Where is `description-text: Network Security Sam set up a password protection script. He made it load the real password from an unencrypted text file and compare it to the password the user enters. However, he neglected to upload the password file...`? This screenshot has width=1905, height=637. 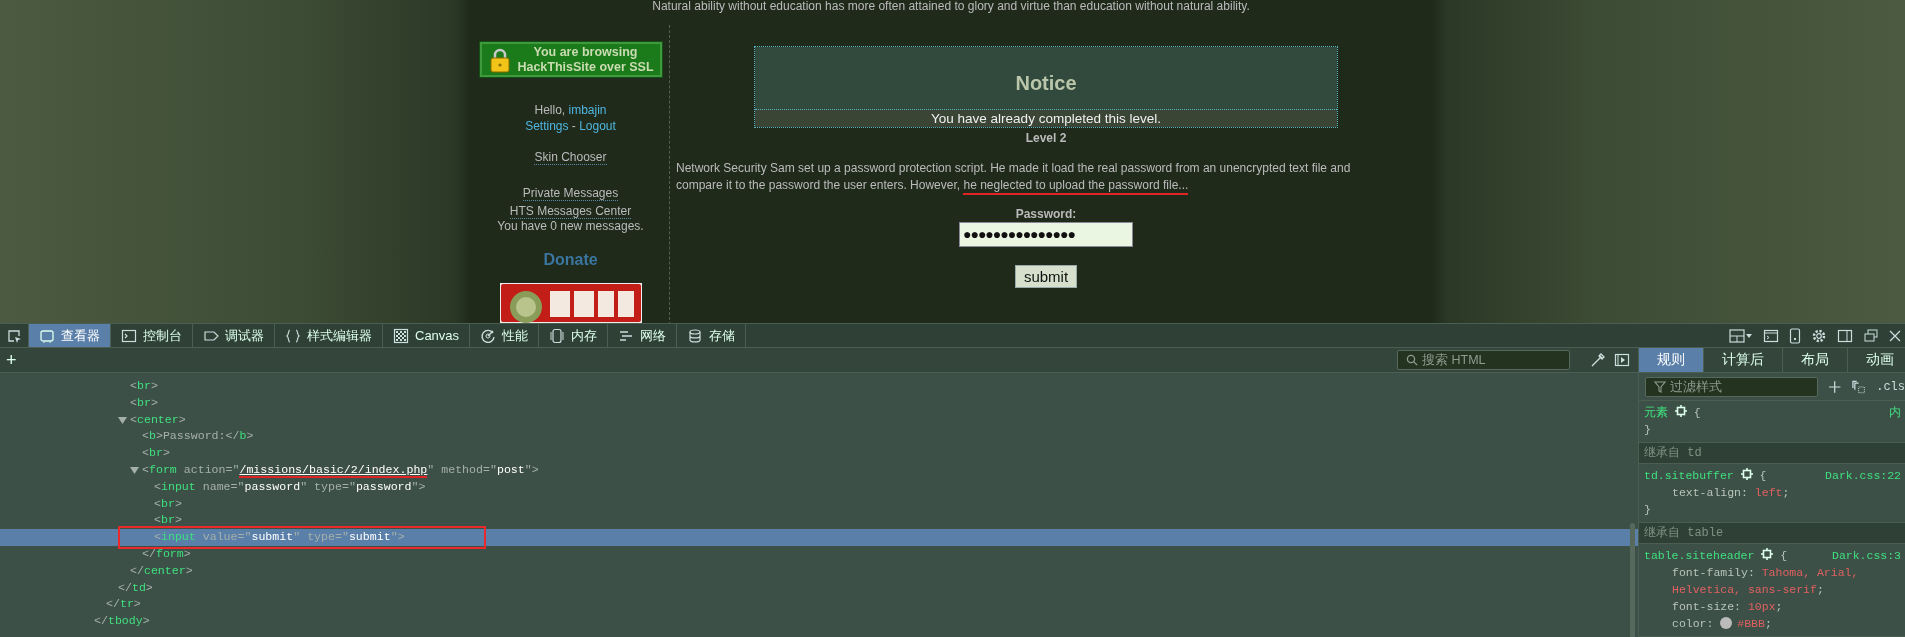 description-text: Network Security Sam set up a password protection script. He made it load the real password from an unencrypted text file and compare it to the password the user enters. However, he neglected to upload the password file... is located at coordinates (1046, 177).